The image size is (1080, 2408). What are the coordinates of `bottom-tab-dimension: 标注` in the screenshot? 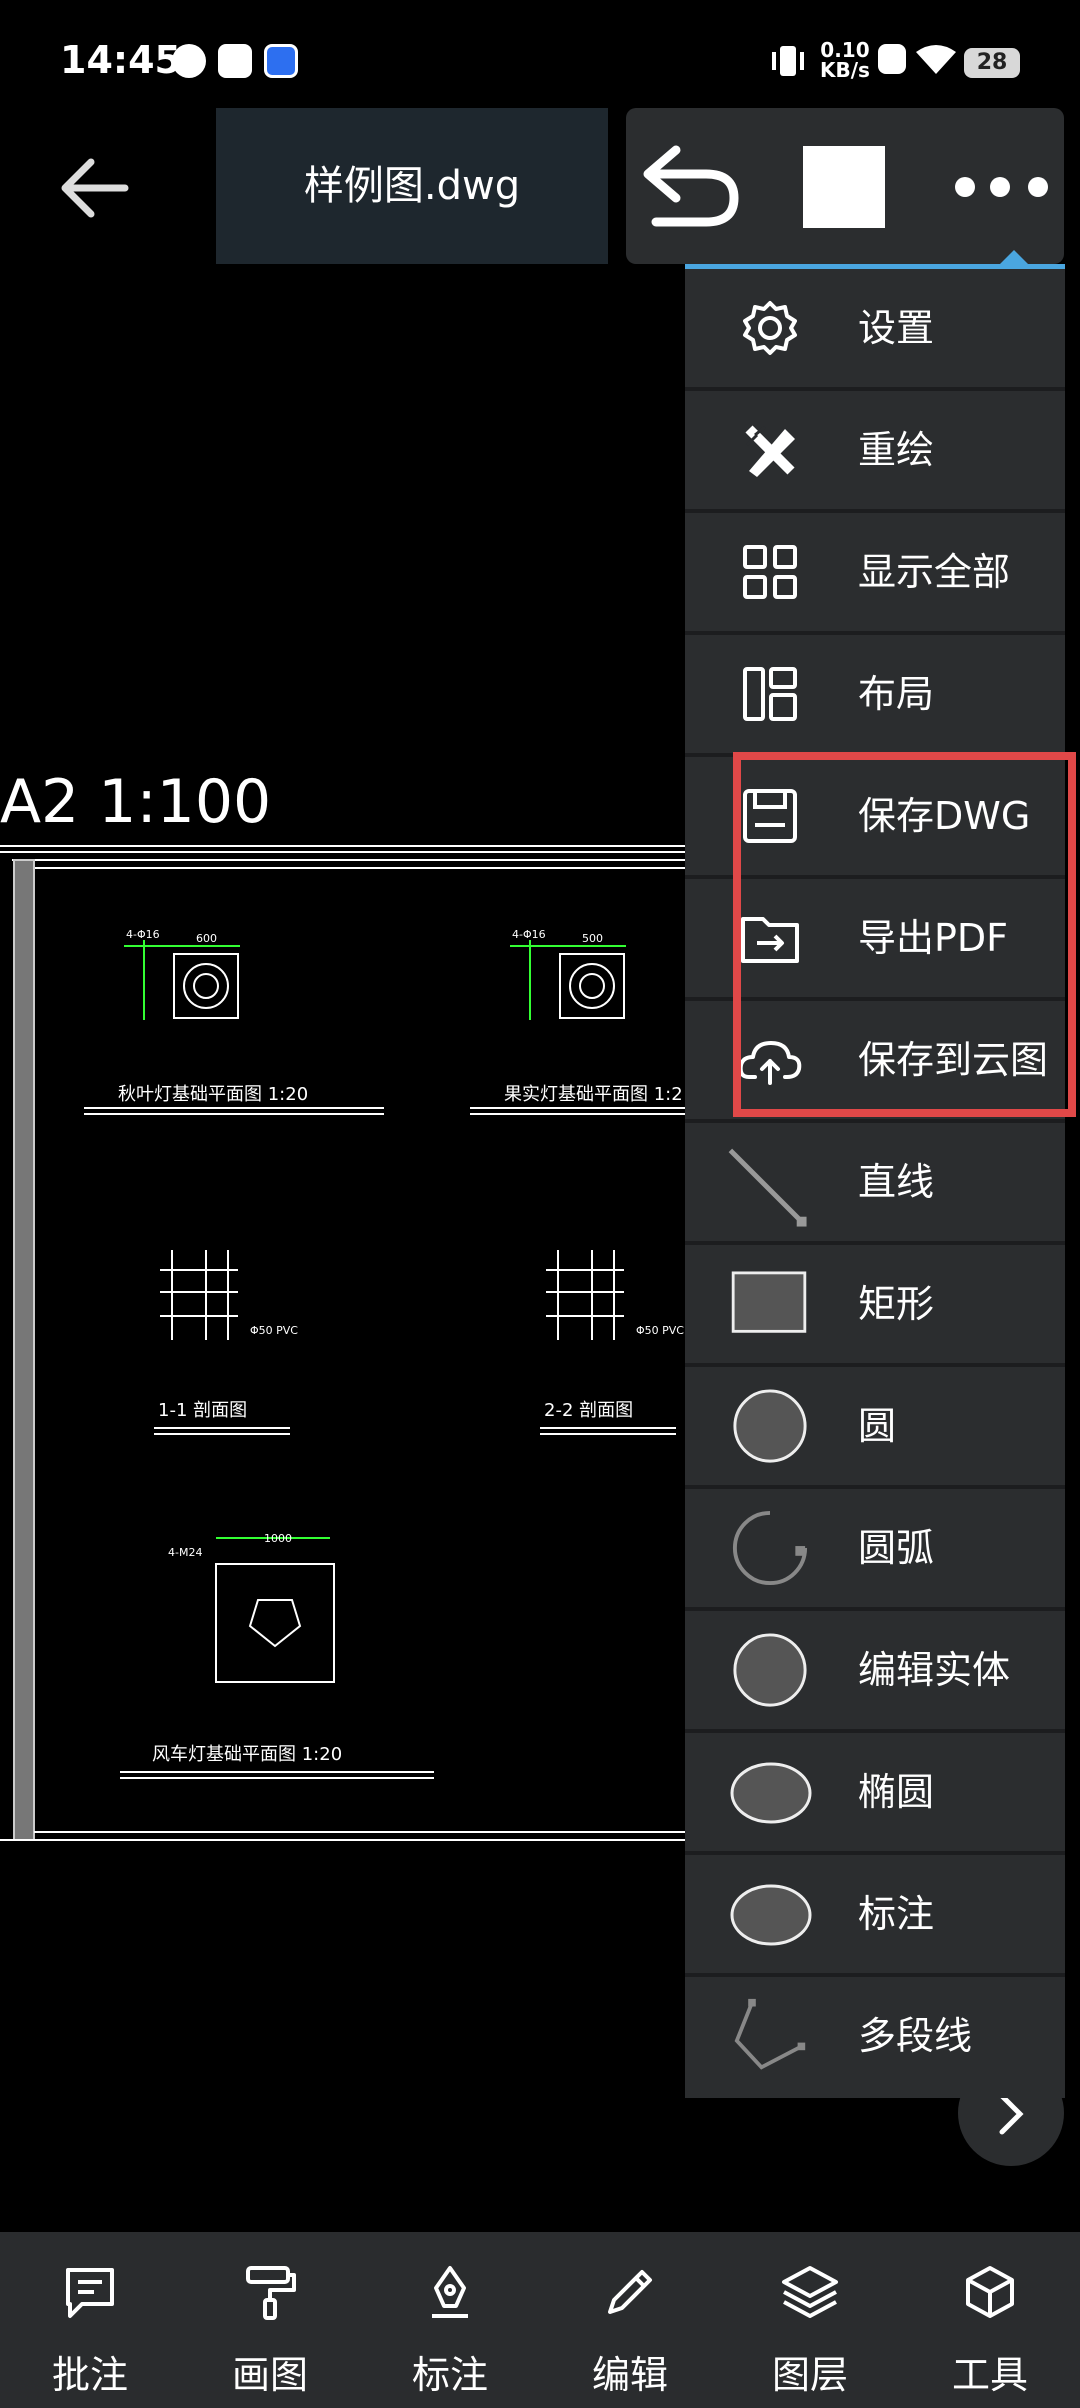 It's located at (450, 2320).